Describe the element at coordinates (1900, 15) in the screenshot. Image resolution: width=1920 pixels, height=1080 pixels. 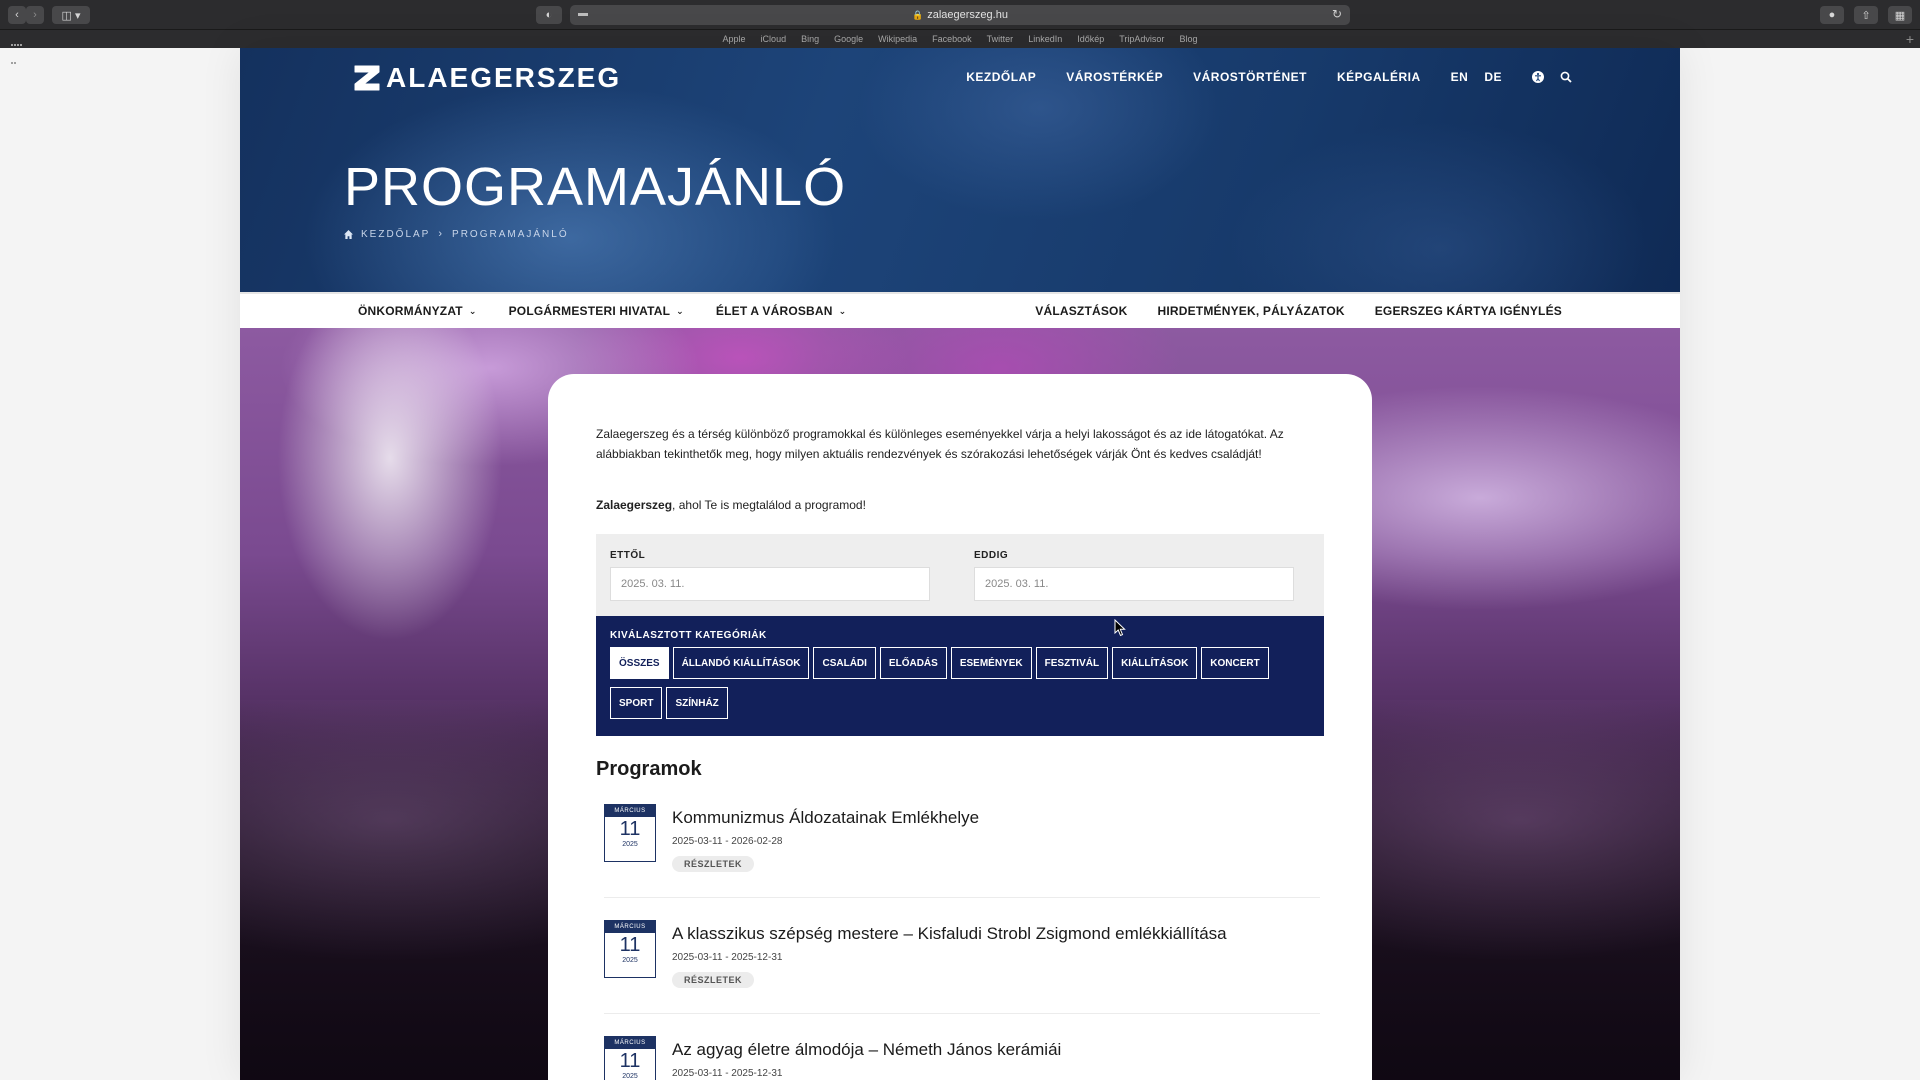
I see `tabs-icon: ▦` at that location.